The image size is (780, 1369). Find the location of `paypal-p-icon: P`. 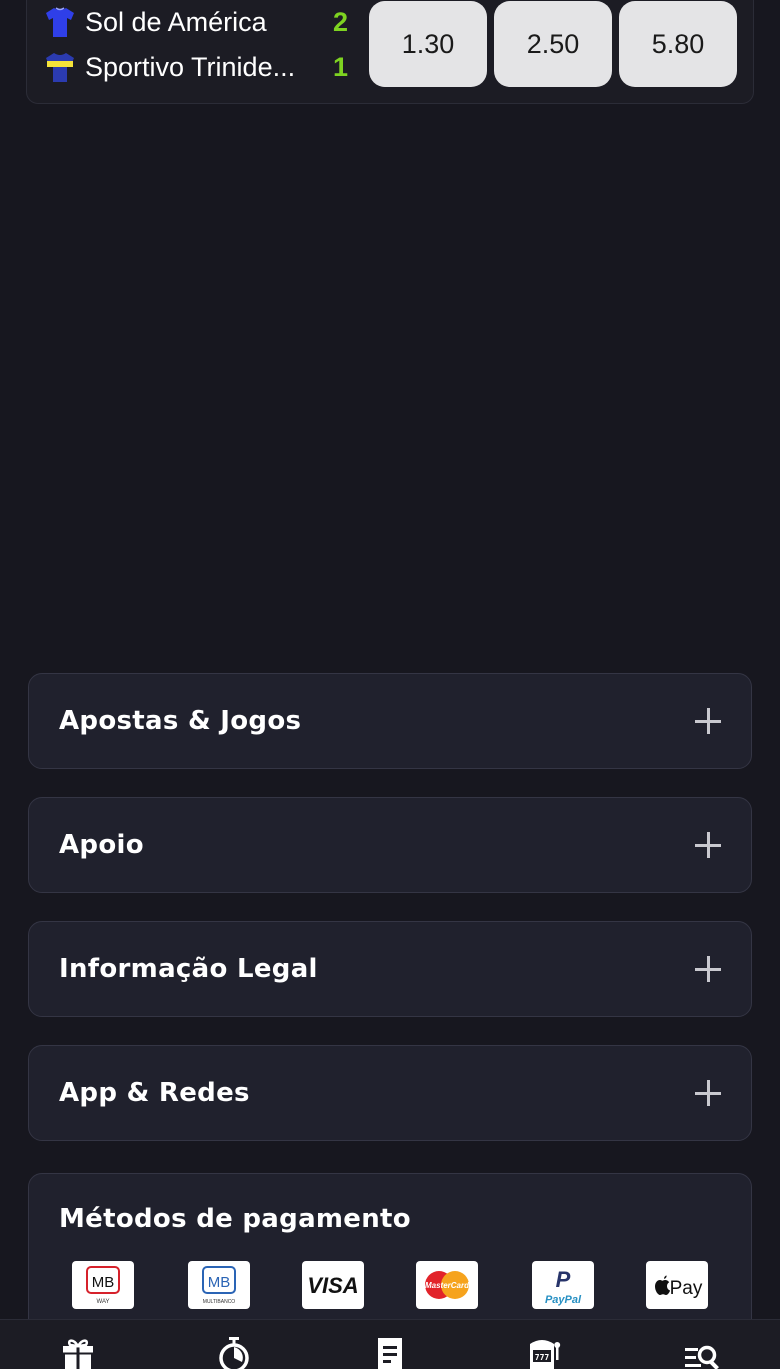

paypal-p-icon: P is located at coordinates (563, 1279).